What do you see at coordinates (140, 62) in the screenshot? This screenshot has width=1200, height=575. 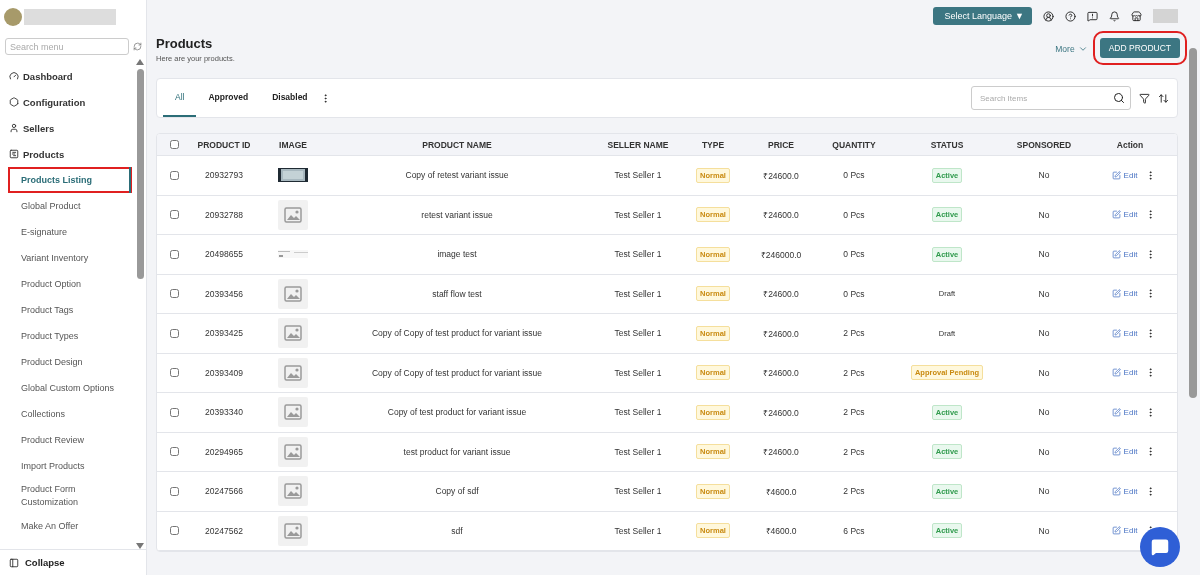 I see `scroll-up-icon` at bounding box center [140, 62].